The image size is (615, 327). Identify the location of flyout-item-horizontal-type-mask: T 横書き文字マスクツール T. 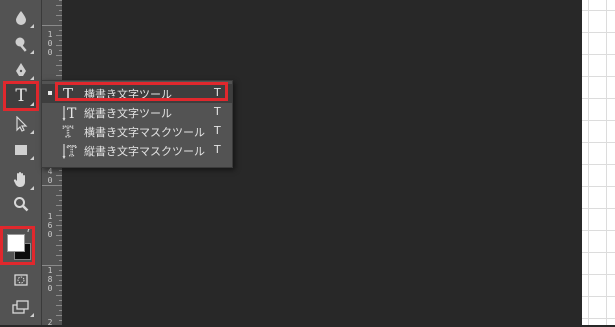
(137, 131).